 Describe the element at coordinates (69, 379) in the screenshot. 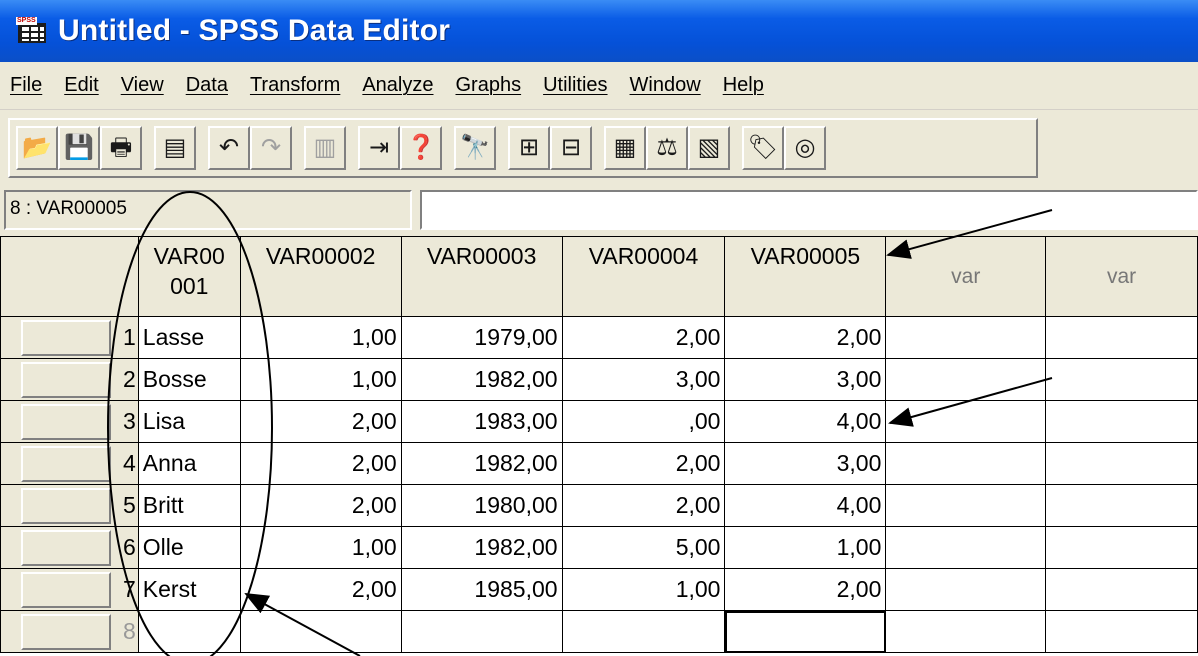

I see `row-header: 2` at that location.